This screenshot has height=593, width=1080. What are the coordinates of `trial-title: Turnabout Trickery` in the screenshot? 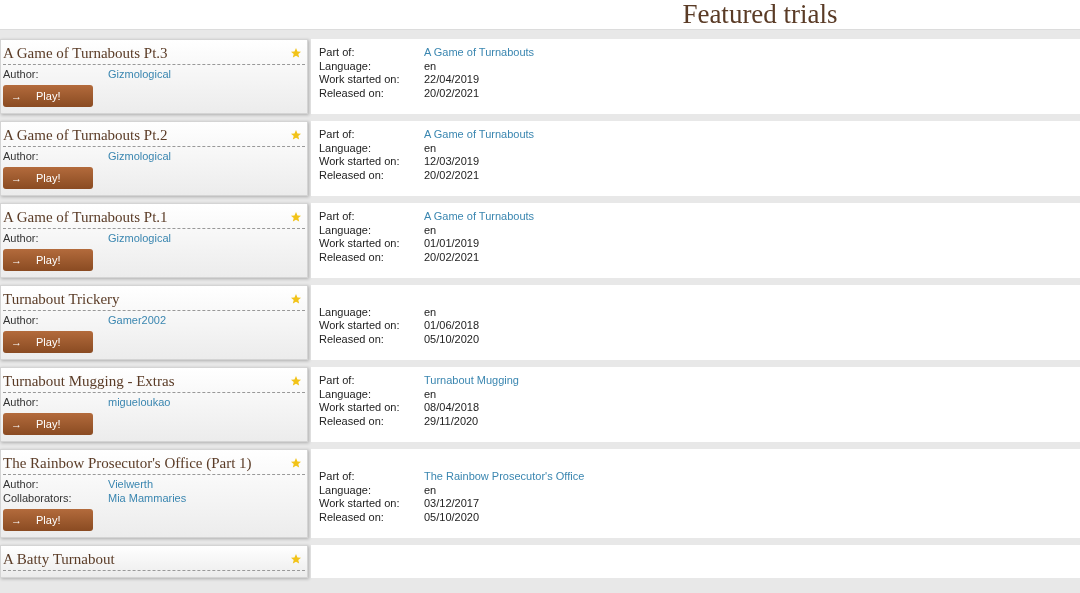 It's located at (61, 299).